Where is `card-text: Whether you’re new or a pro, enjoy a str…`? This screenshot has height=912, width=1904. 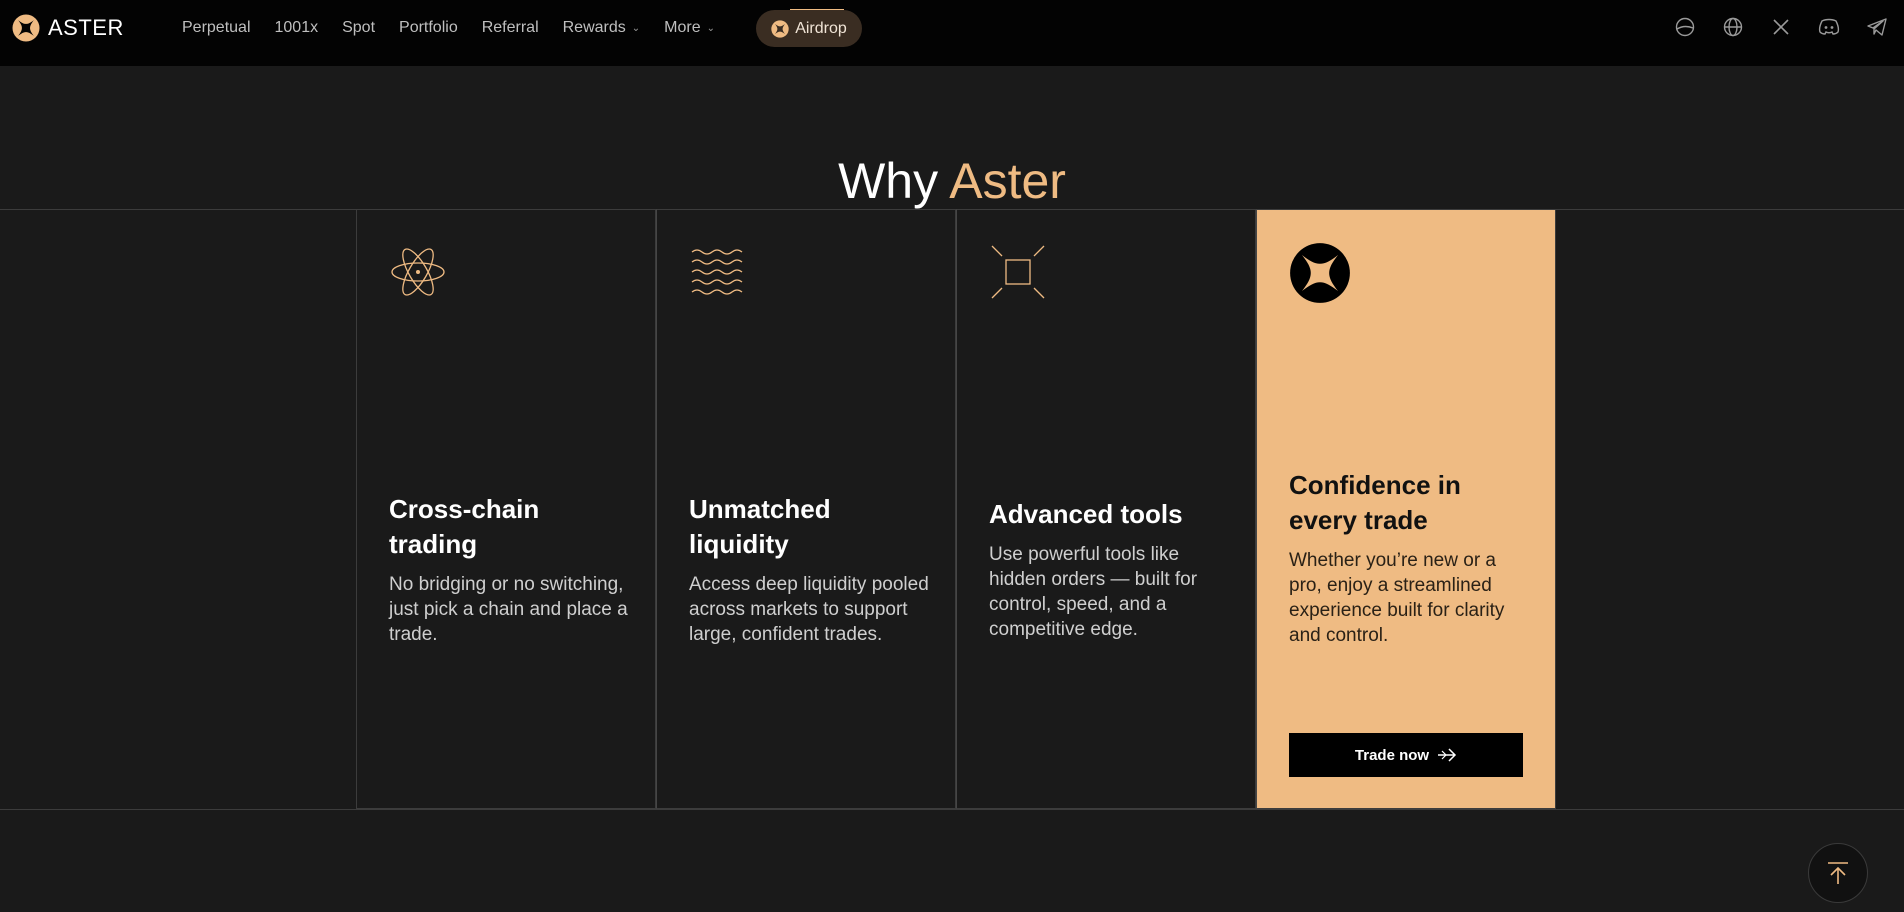 card-text: Whether you’re new or a pro, enjoy a str… is located at coordinates (1397, 598).